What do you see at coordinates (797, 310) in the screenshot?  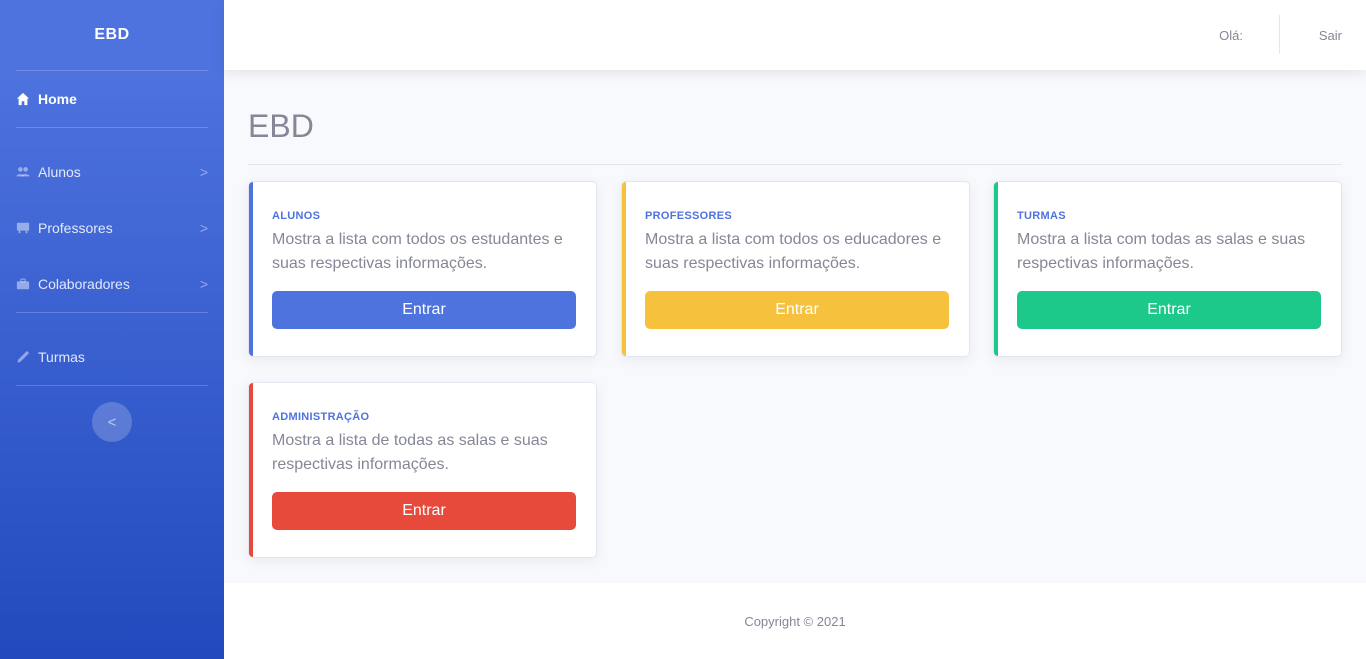 I see `professores-enter-button: Entrar` at bounding box center [797, 310].